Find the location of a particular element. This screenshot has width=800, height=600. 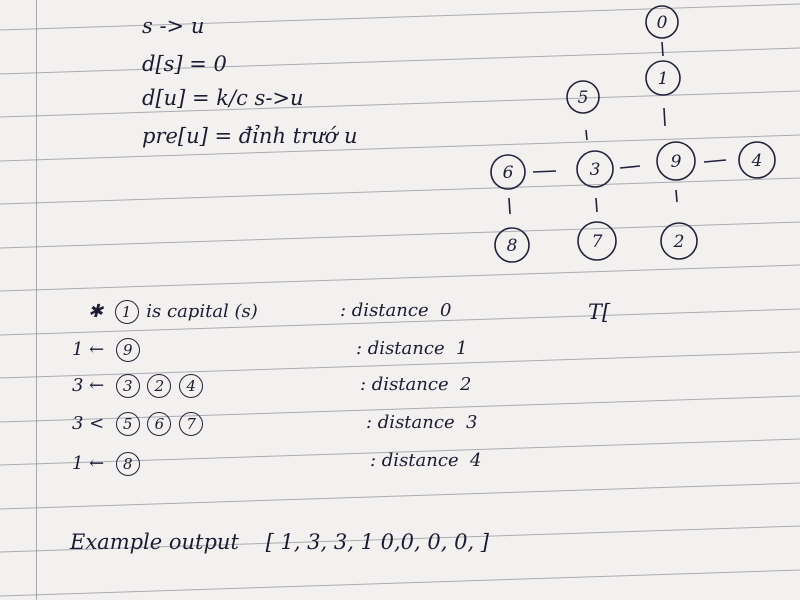

example-label: Example output is located at coordinates (154, 542).